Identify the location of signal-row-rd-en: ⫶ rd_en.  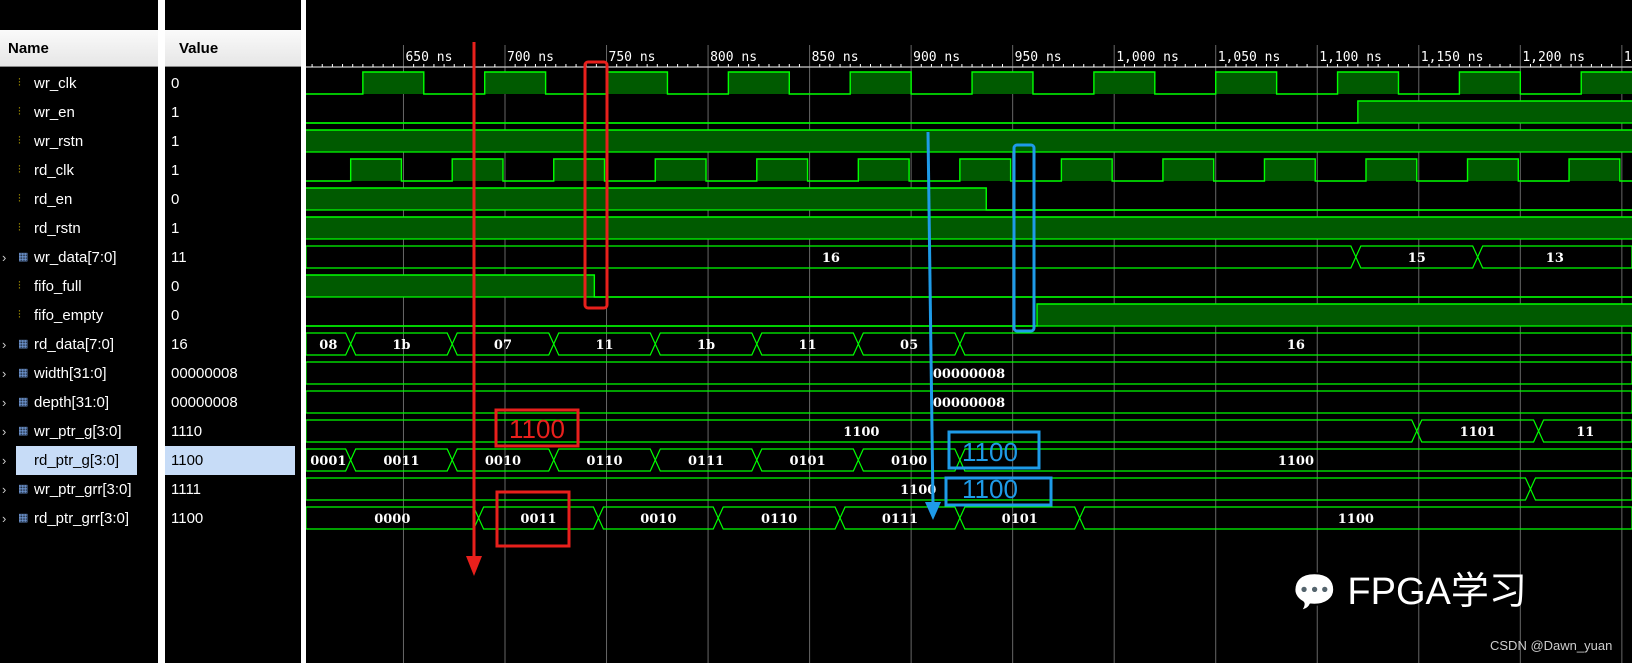
(79, 199).